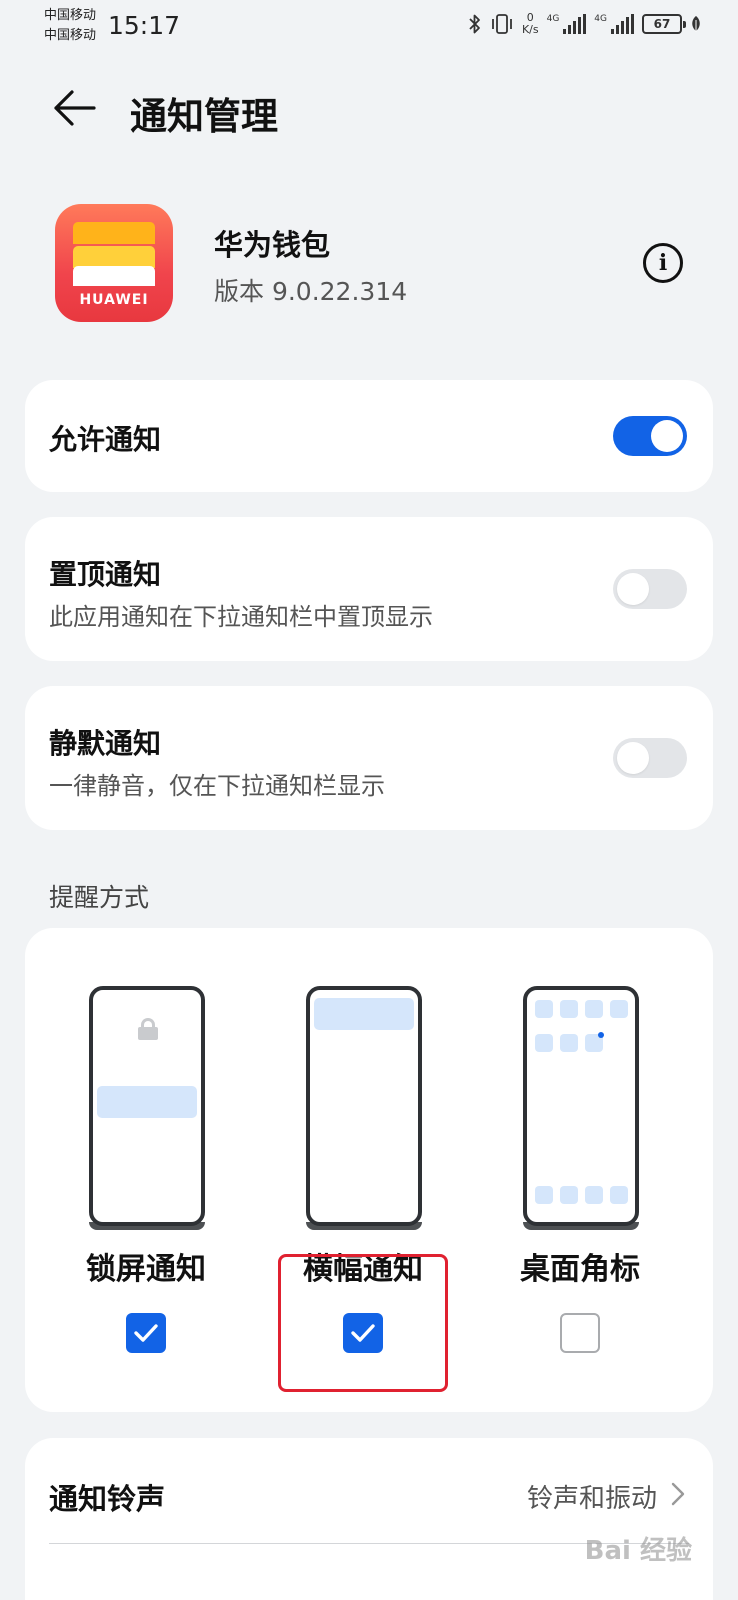 The height and width of the screenshot is (1600, 738). I want to click on badge-dot-icon, so click(601, 1035).